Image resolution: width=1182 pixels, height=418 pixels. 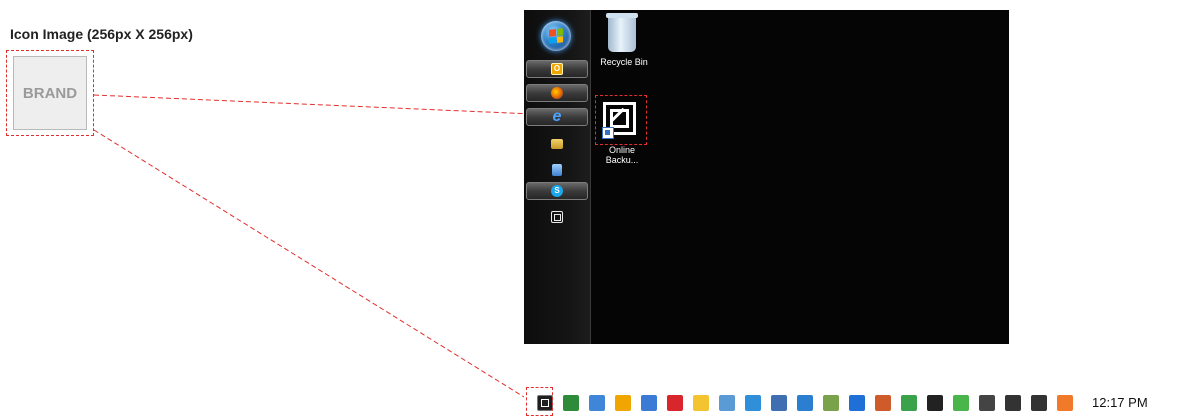 I want to click on brand-label: BRAND, so click(x=50, y=93).